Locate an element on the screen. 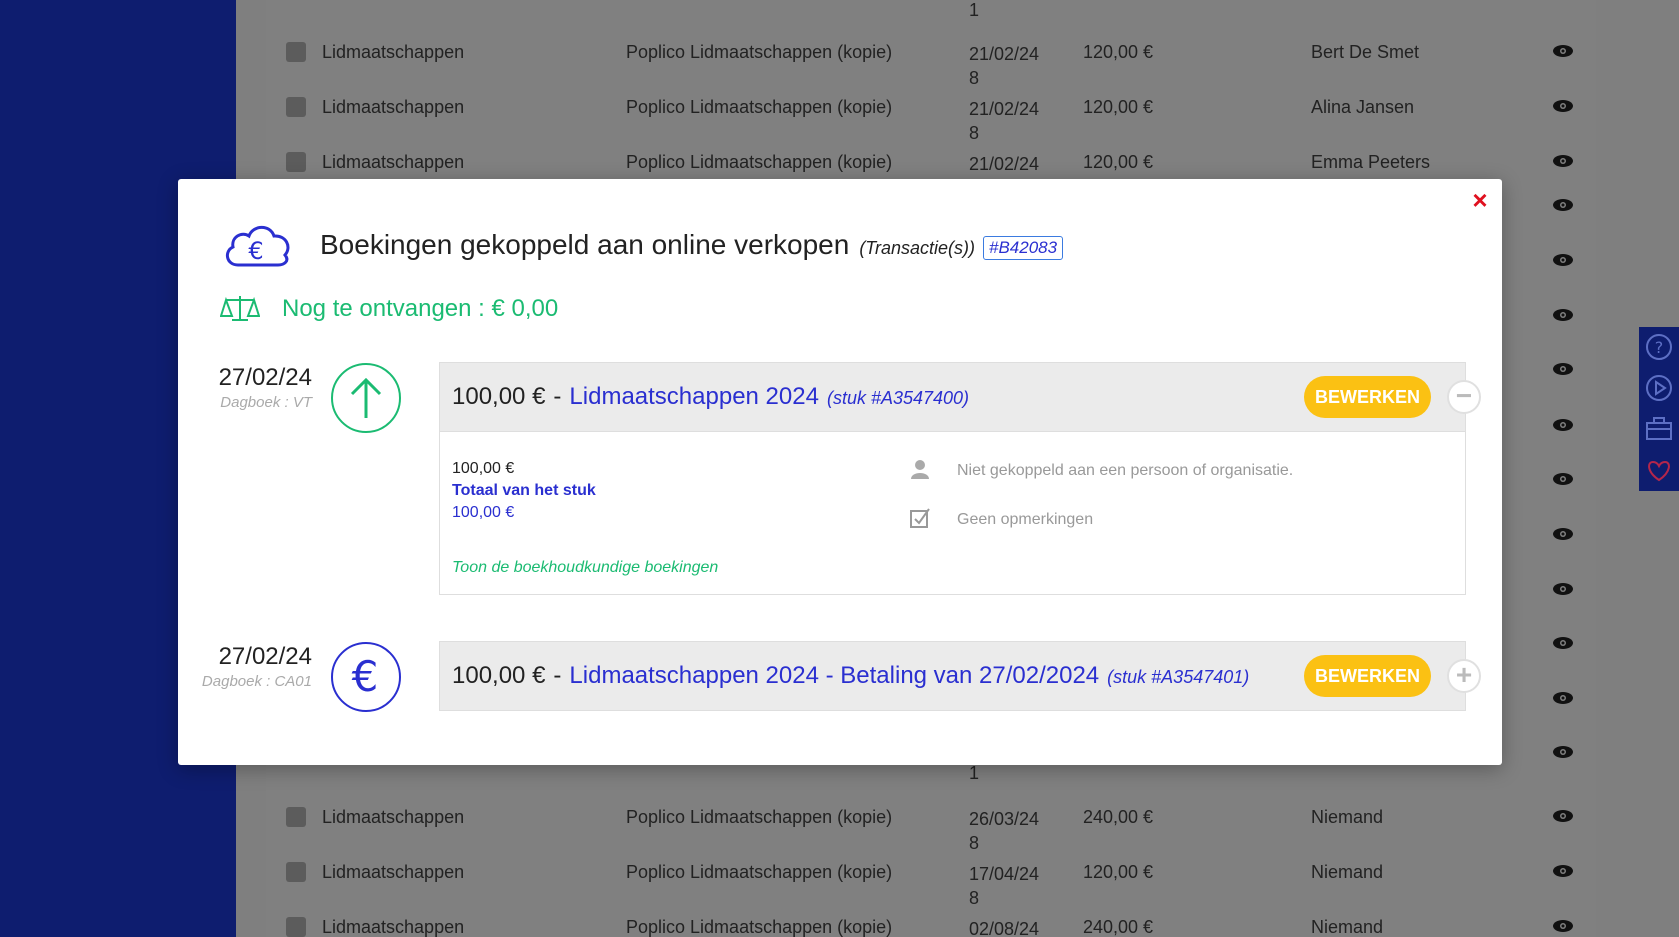 This screenshot has height=937, width=1679. help-icon: ? is located at coordinates (1659, 347).